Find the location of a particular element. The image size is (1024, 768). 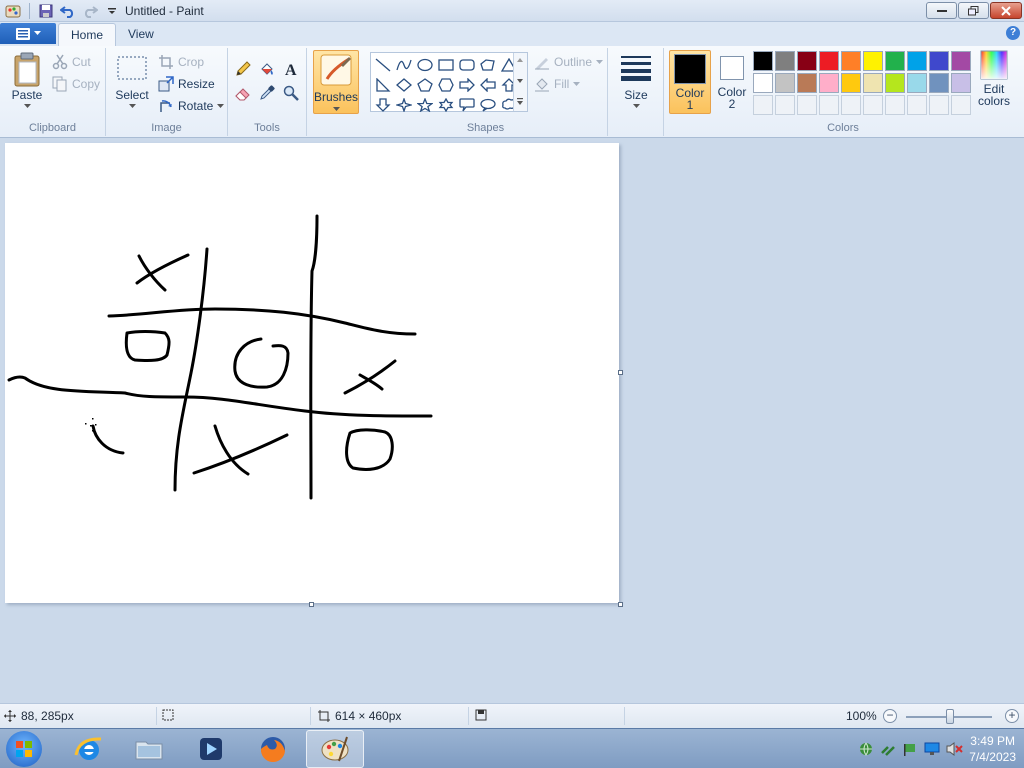

taskbar-media-player is located at coordinates (211, 749).